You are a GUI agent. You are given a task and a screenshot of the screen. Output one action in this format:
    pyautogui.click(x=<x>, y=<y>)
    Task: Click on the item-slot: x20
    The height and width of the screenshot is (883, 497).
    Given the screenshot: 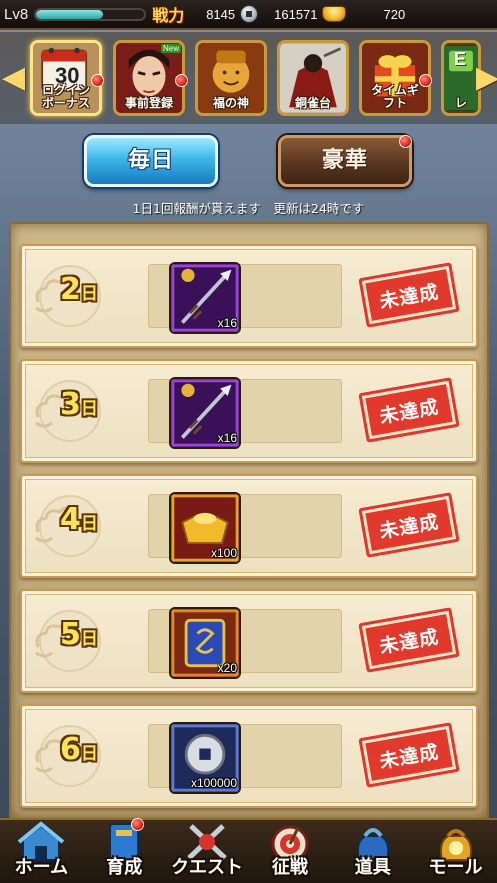 What is the action you would take?
    pyautogui.click(x=245, y=643)
    